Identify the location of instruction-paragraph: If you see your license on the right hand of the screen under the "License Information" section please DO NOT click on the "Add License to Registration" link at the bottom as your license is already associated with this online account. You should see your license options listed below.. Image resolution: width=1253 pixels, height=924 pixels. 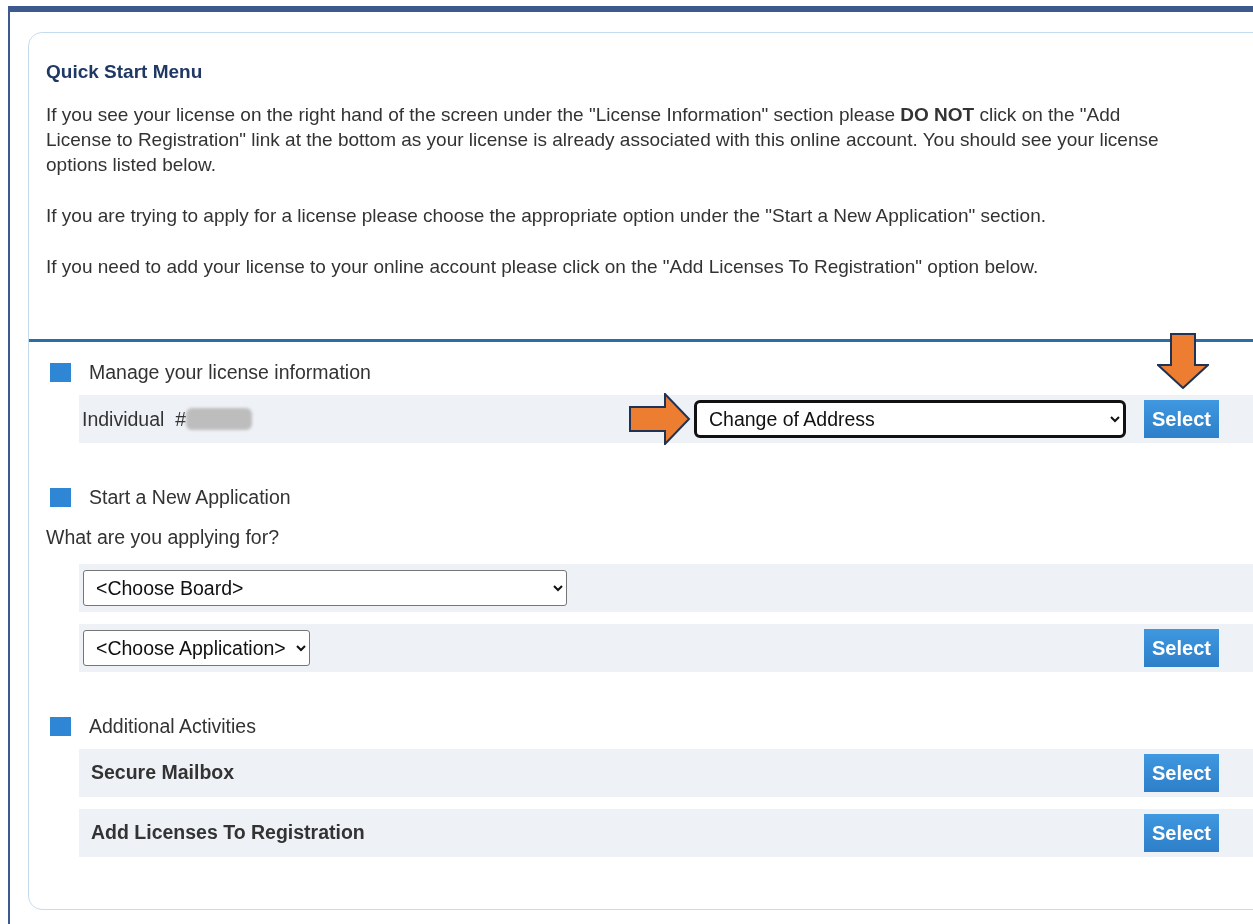
(603, 139).